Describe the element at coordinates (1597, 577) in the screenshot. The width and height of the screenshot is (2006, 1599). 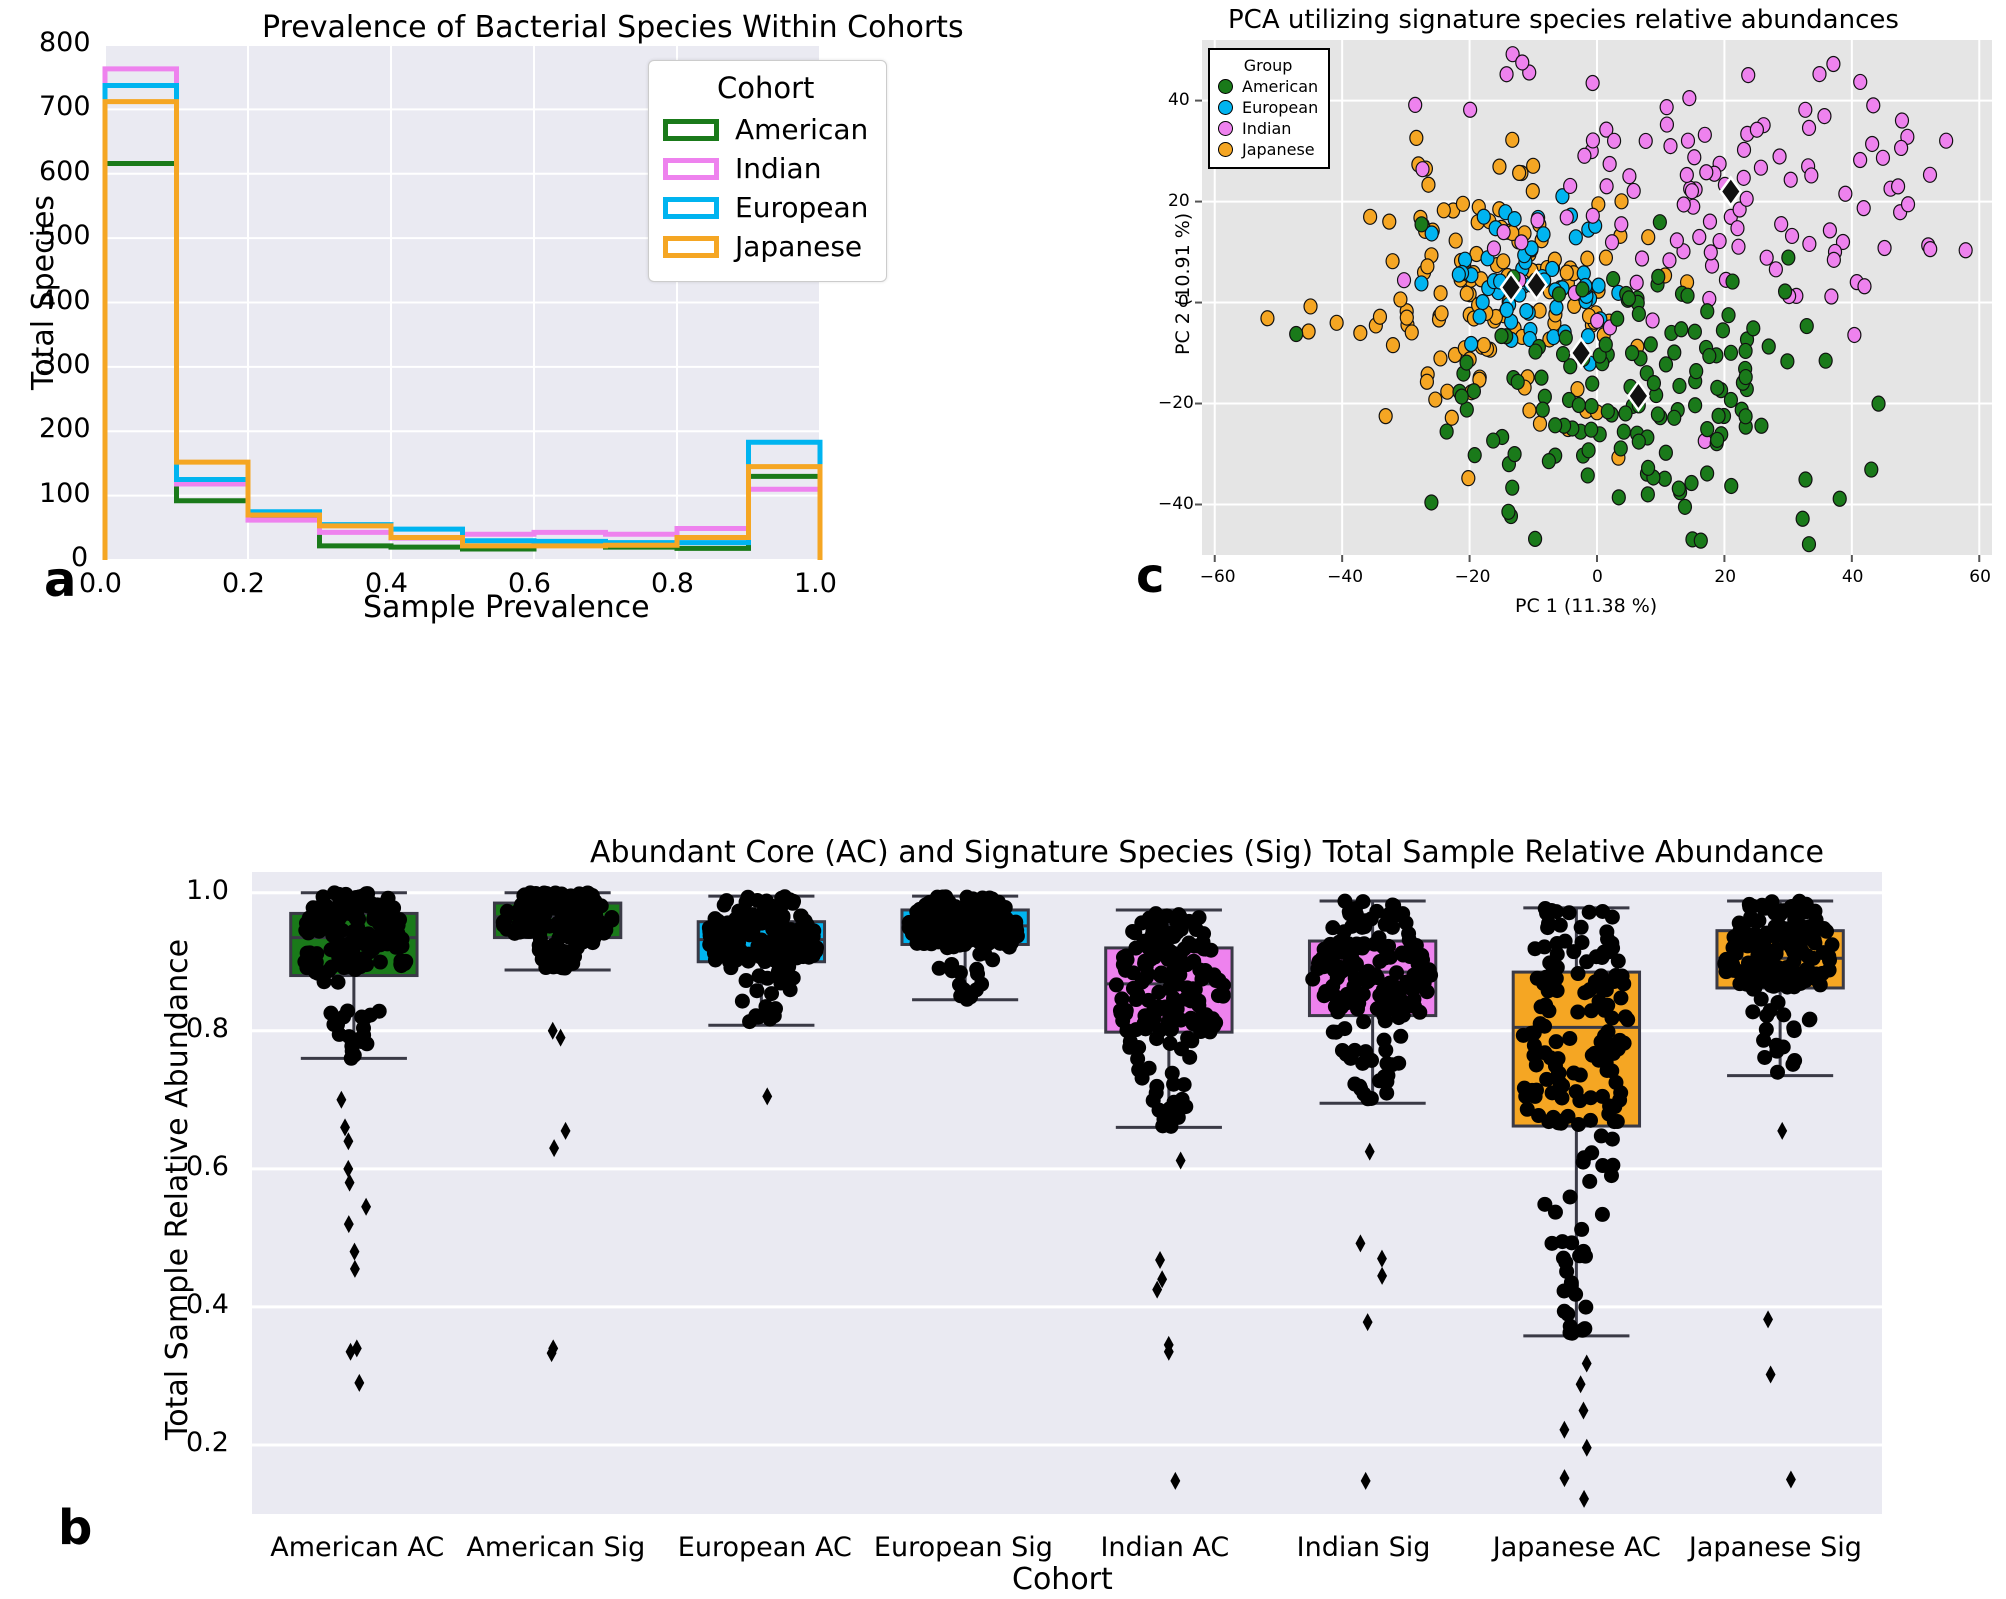
I see `panel-c-xtick: 0` at that location.